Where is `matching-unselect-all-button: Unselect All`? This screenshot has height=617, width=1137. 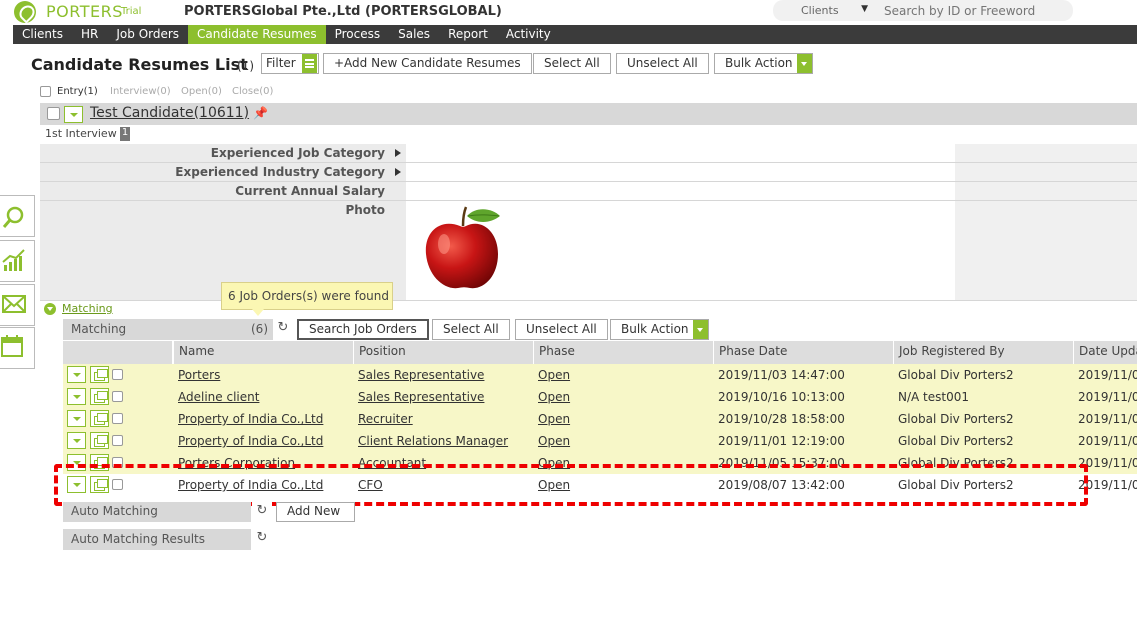
matching-unselect-all-button: Unselect All is located at coordinates (561, 329).